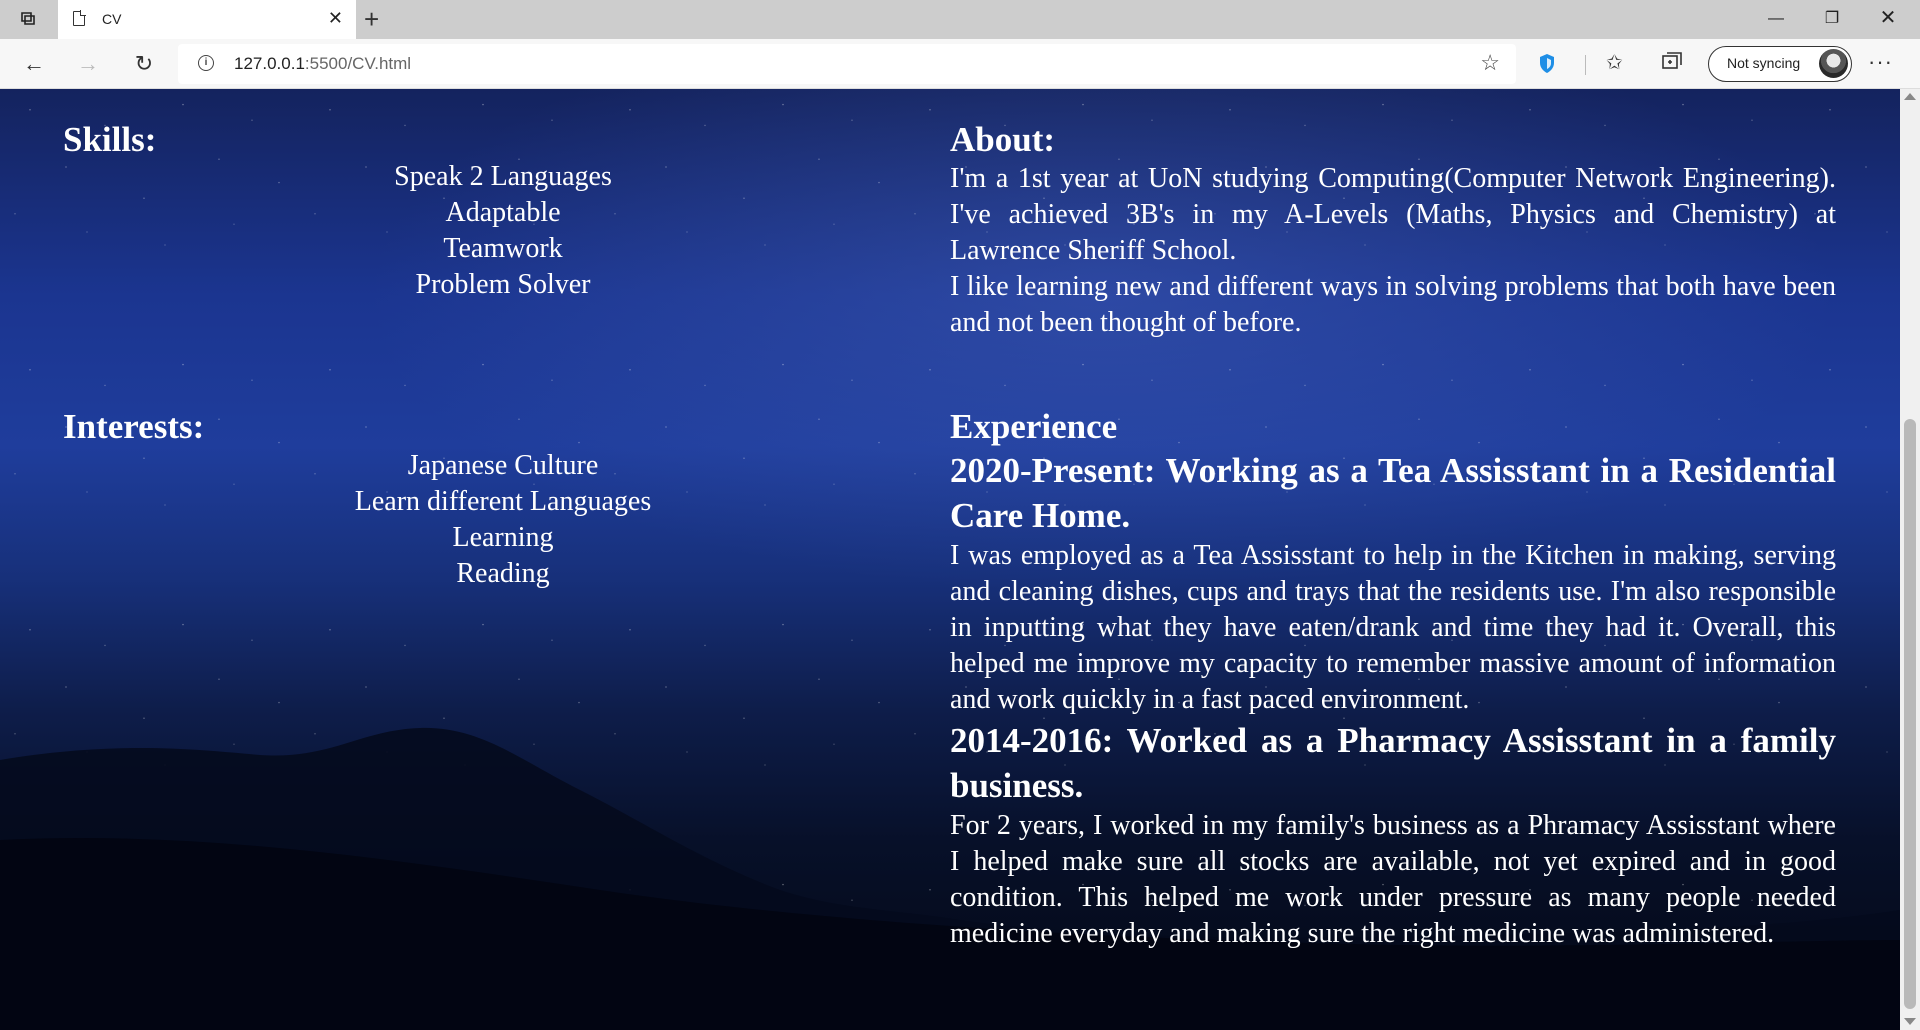 The image size is (1920, 1030). What do you see at coordinates (1490, 63) in the screenshot?
I see `star-icon: ☆` at bounding box center [1490, 63].